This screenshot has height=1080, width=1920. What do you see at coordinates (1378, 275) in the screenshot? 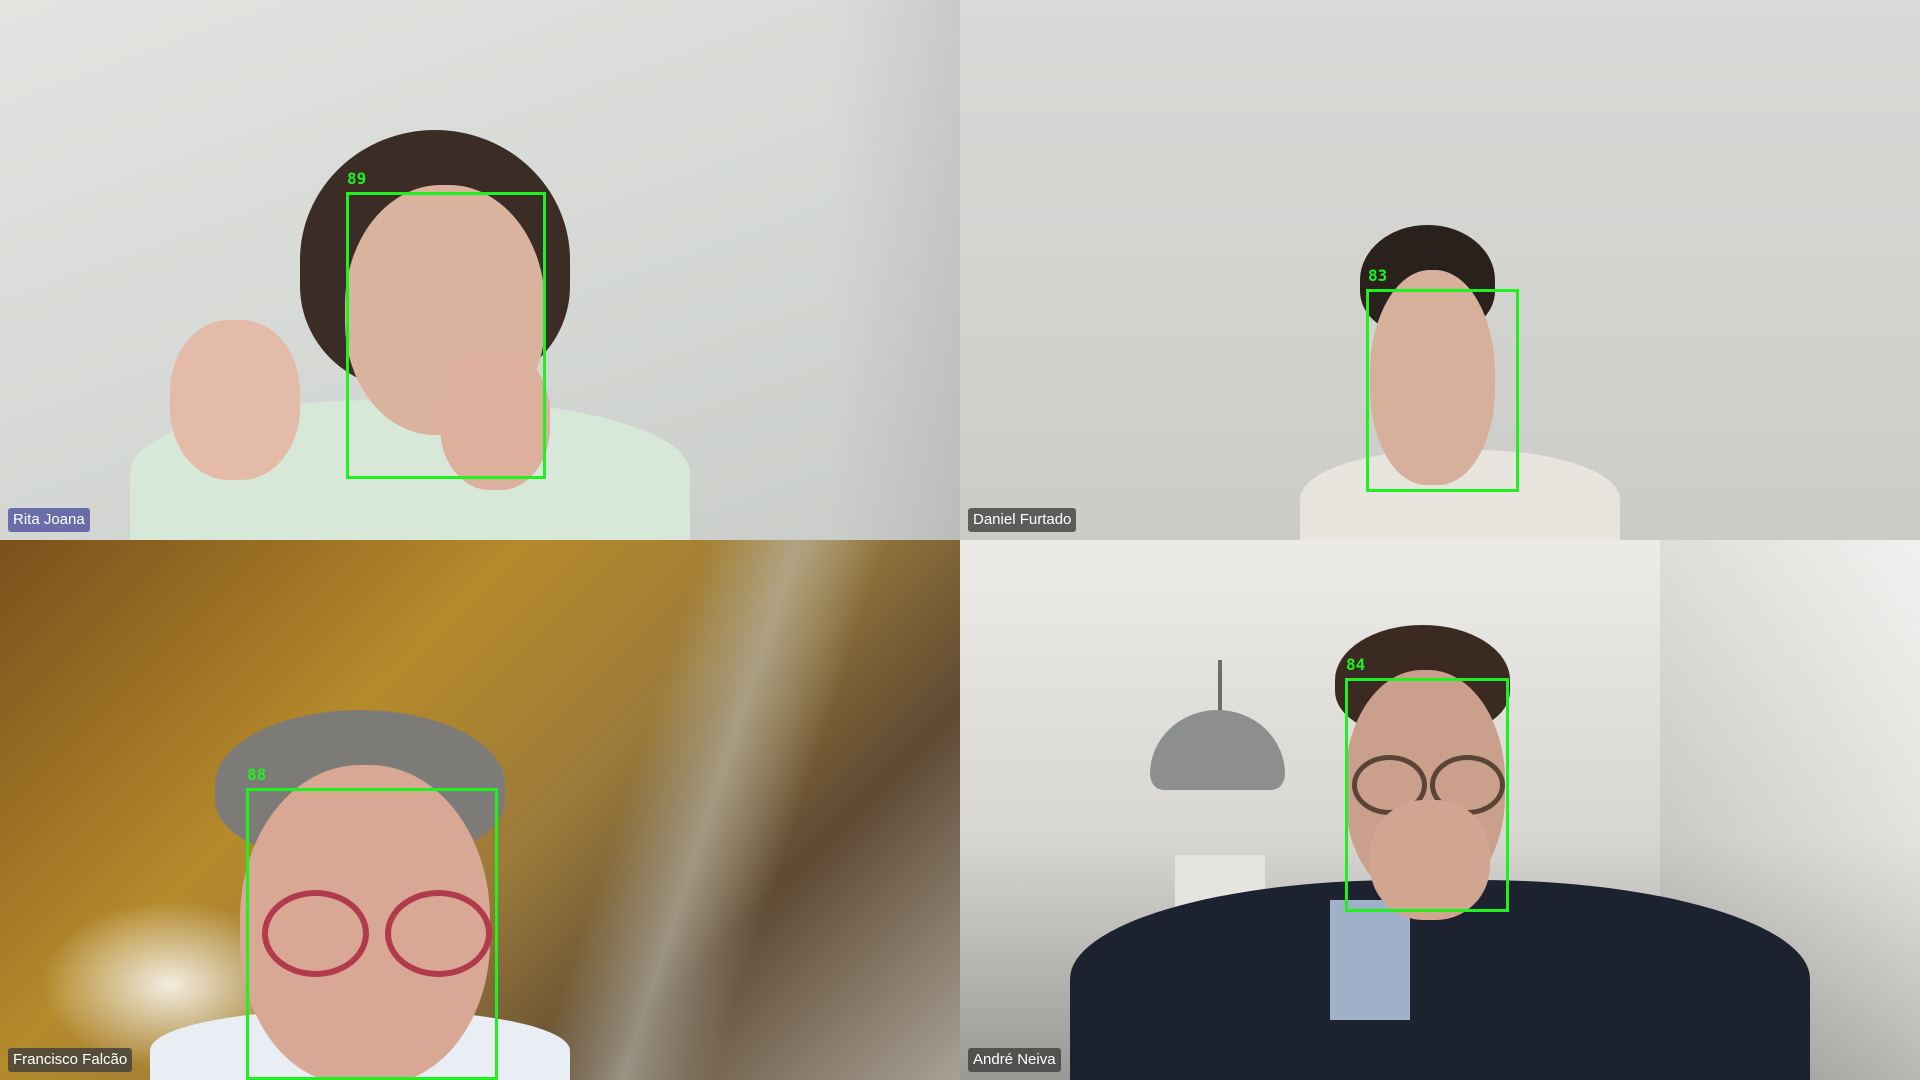
I see `face-score-label: 83` at bounding box center [1378, 275].